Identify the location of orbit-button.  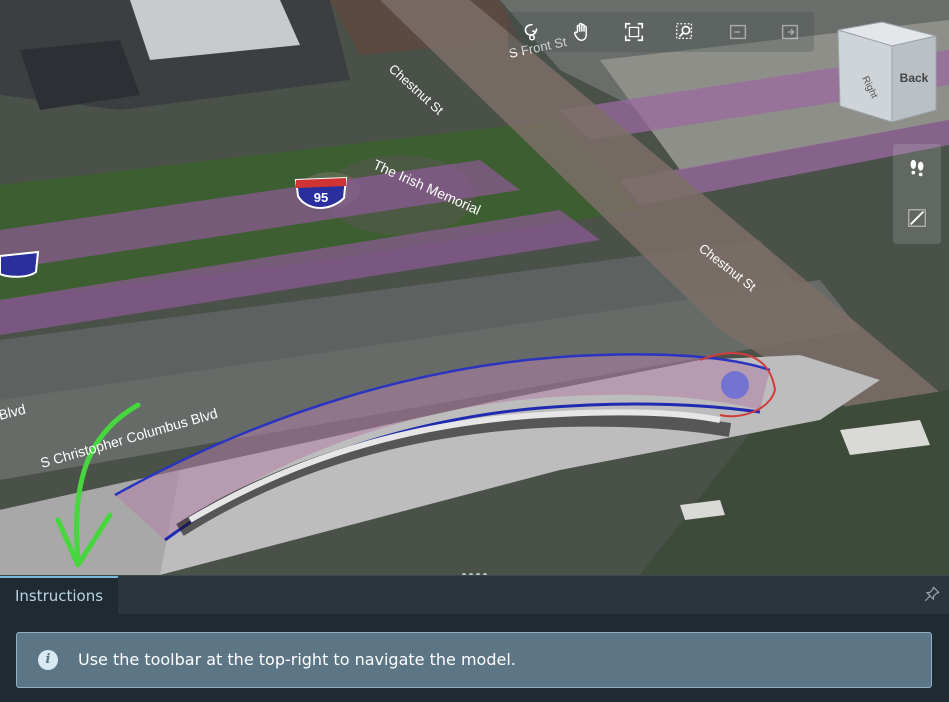
(532, 32).